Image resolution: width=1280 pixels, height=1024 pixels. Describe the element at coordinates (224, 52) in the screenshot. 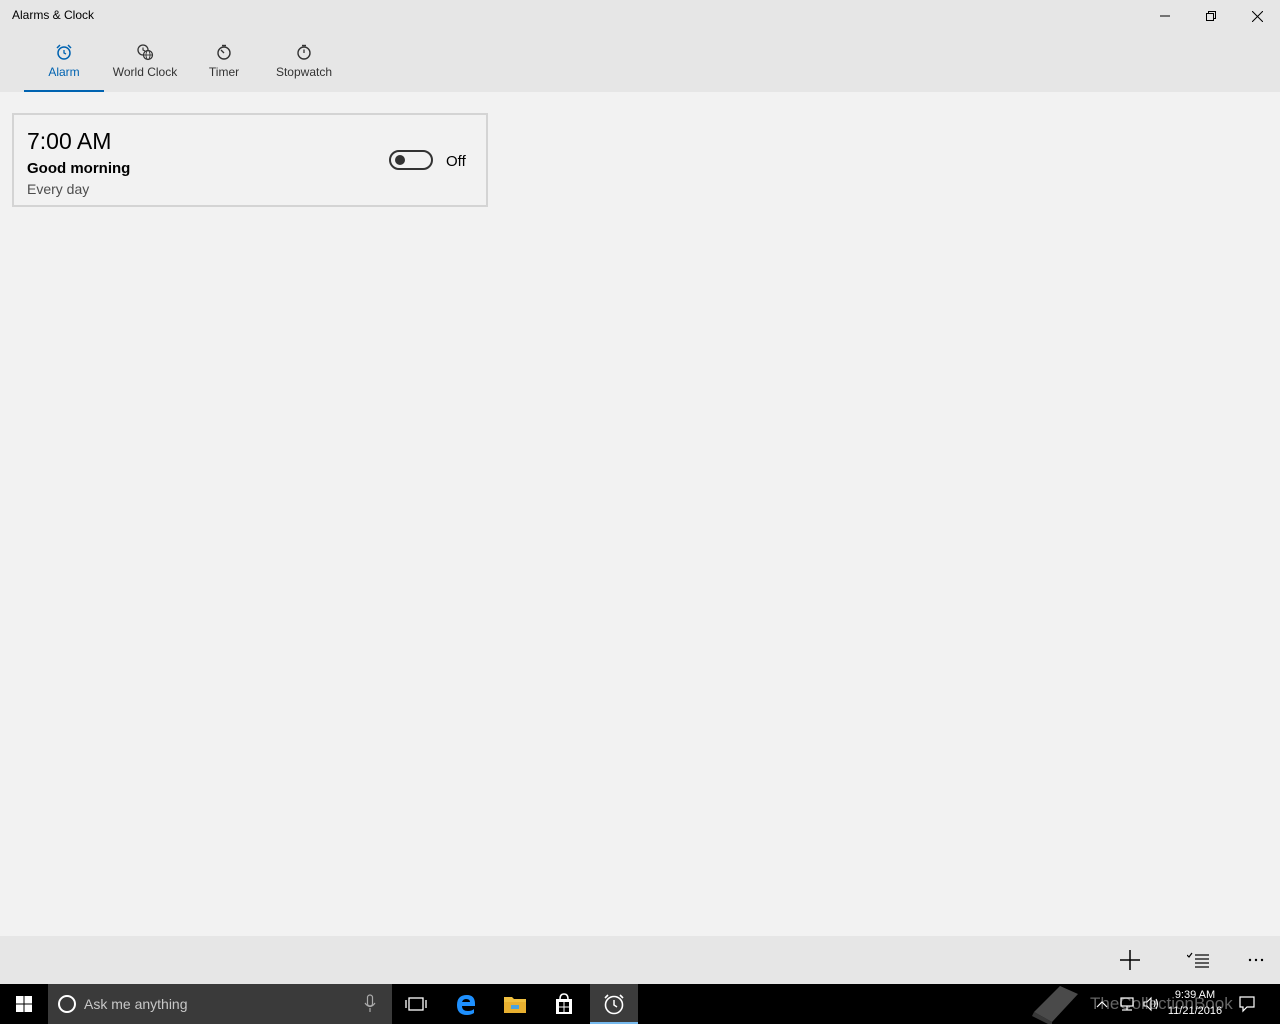

I see `timer-icon` at that location.